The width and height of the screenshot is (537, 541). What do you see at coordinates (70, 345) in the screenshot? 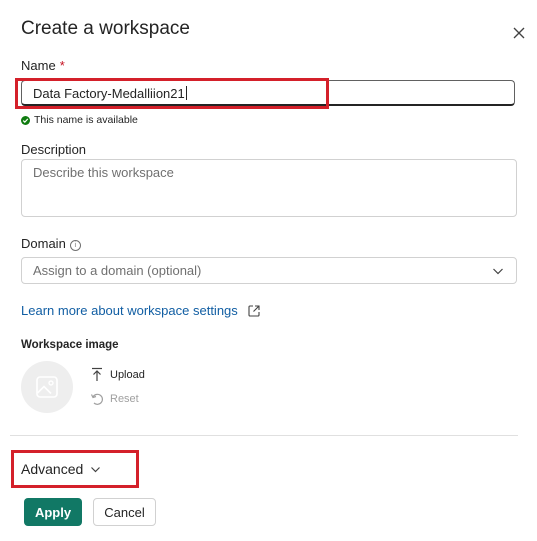
I see `workspace-image-label: Workspace image` at bounding box center [70, 345].